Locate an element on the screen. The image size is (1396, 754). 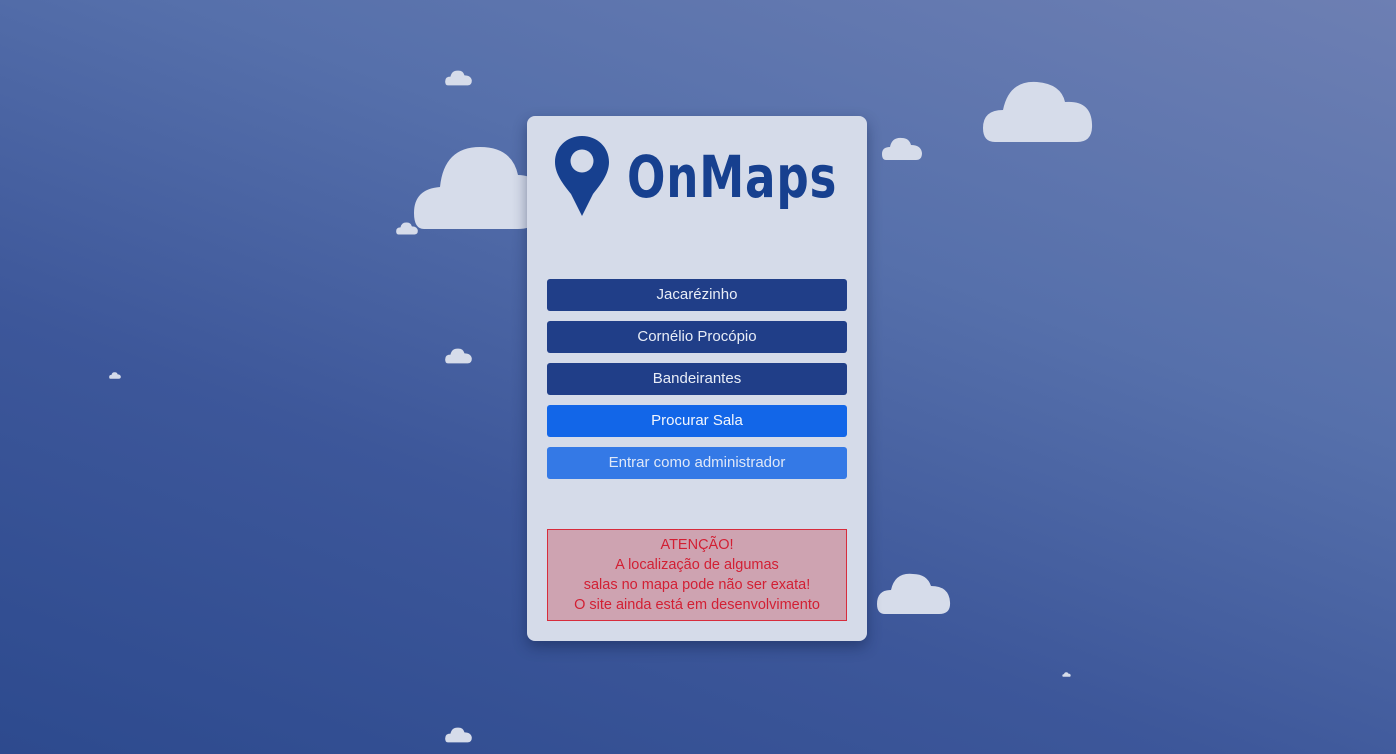
city-button-cornelio-procopio: Cornélio Procópio is located at coordinates (697, 337).